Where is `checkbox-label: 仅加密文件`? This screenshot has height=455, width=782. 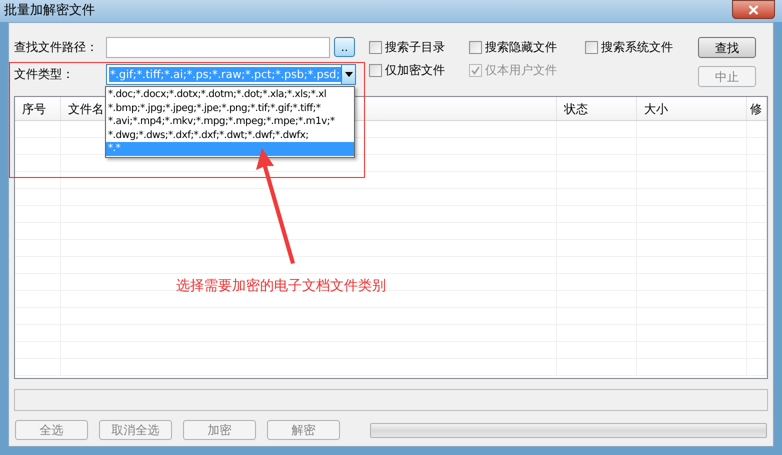 checkbox-label: 仅加密文件 is located at coordinates (415, 70).